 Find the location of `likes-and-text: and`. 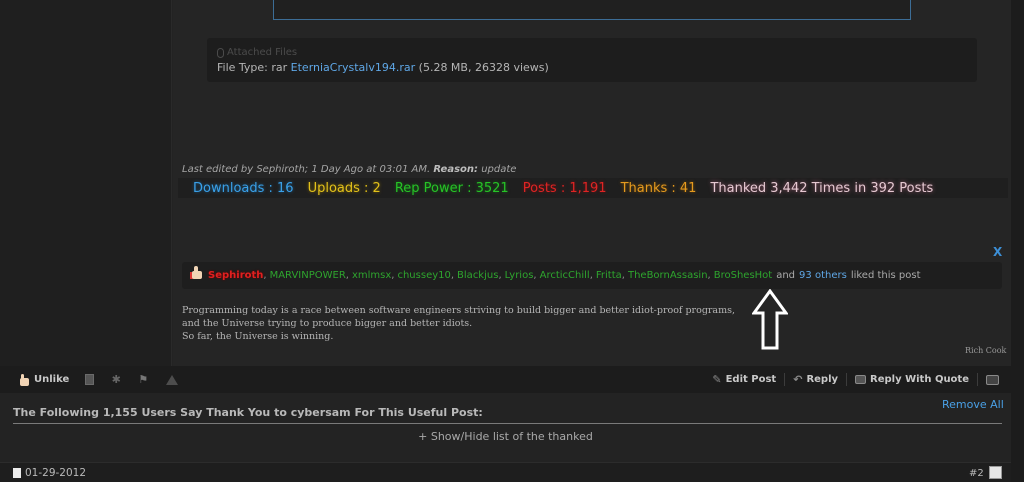

likes-and-text: and is located at coordinates (786, 275).